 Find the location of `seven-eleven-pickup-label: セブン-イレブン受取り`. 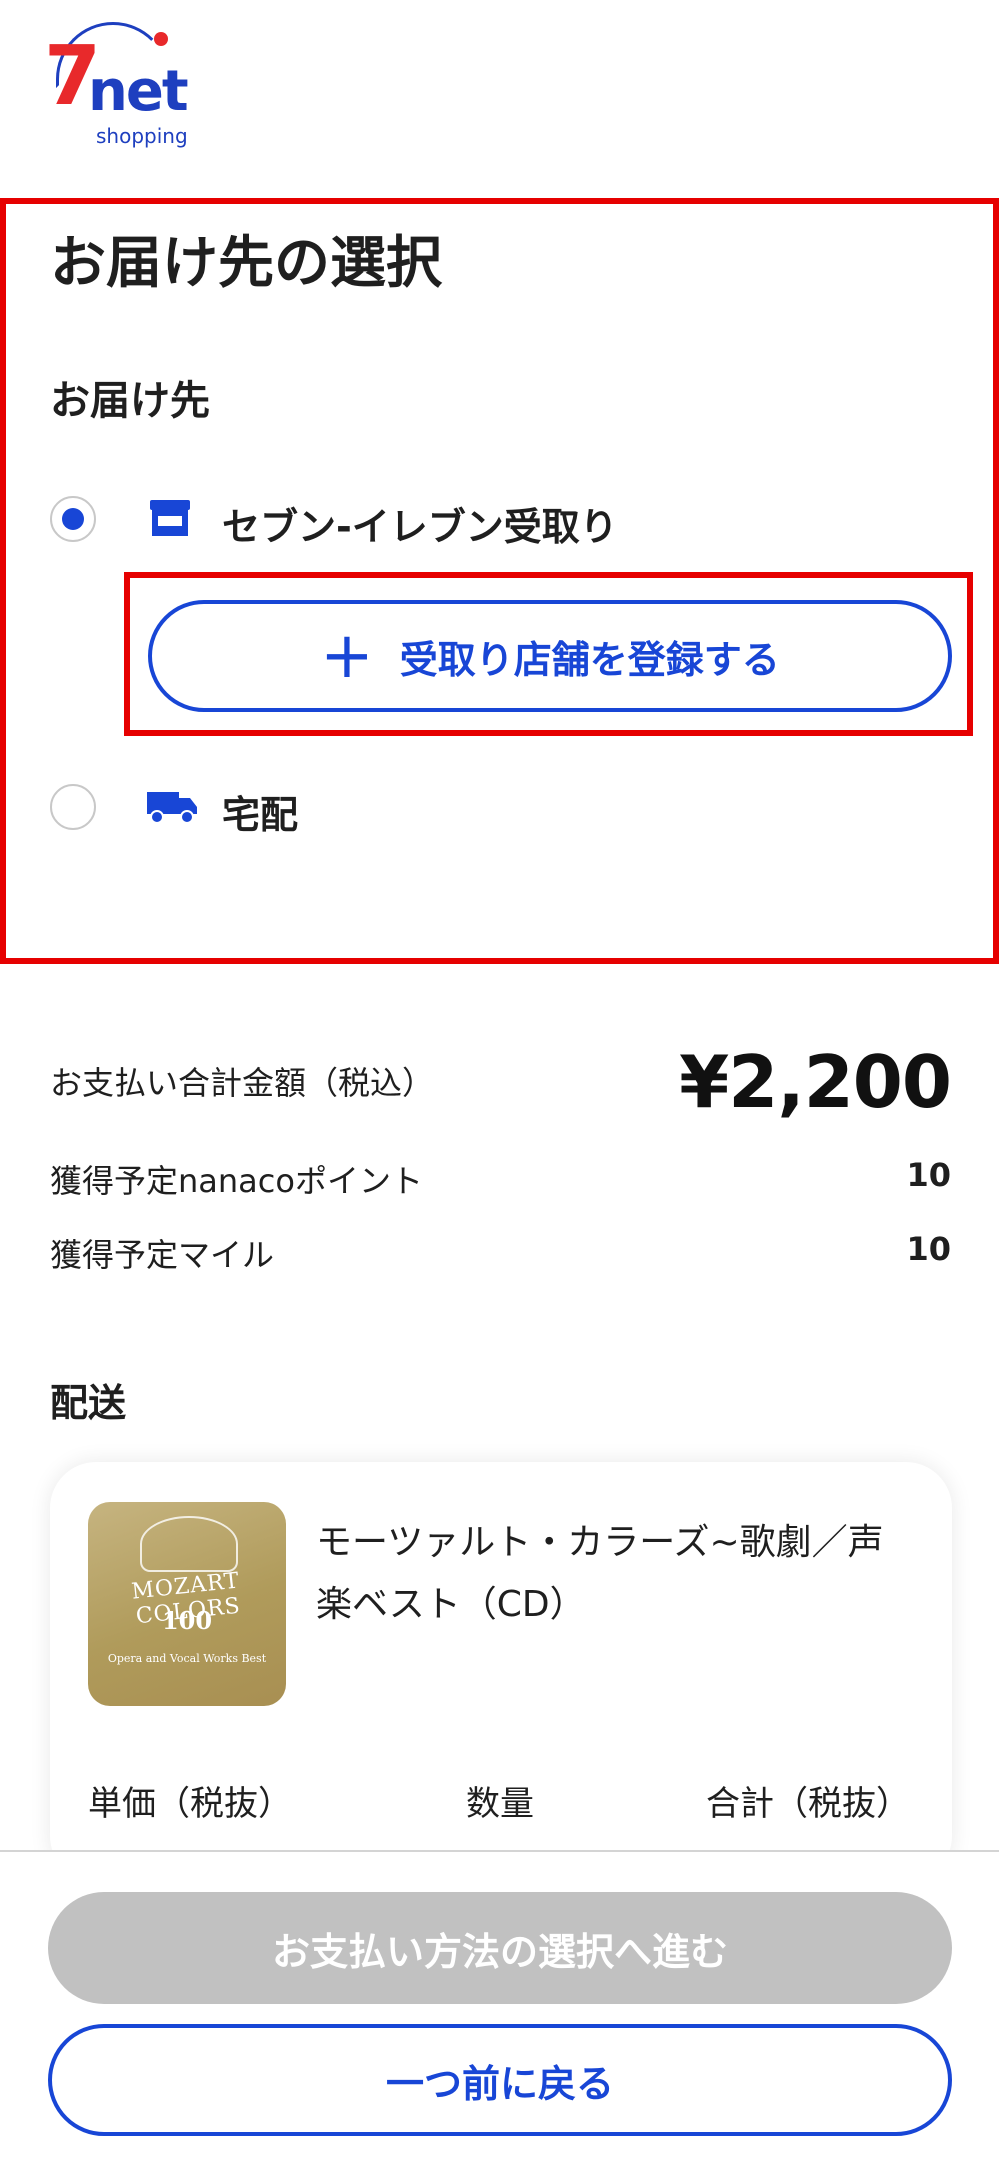

seven-eleven-pickup-label: セブン-イレブン受取り is located at coordinates (420, 523).